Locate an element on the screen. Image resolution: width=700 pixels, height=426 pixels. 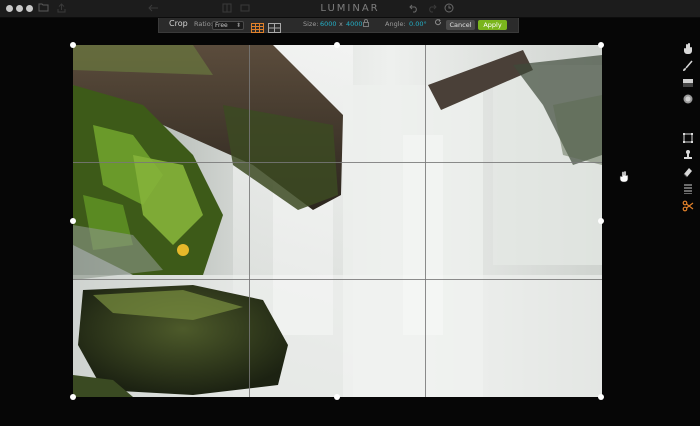
cancel-button: Cancel is located at coordinates (460, 25).